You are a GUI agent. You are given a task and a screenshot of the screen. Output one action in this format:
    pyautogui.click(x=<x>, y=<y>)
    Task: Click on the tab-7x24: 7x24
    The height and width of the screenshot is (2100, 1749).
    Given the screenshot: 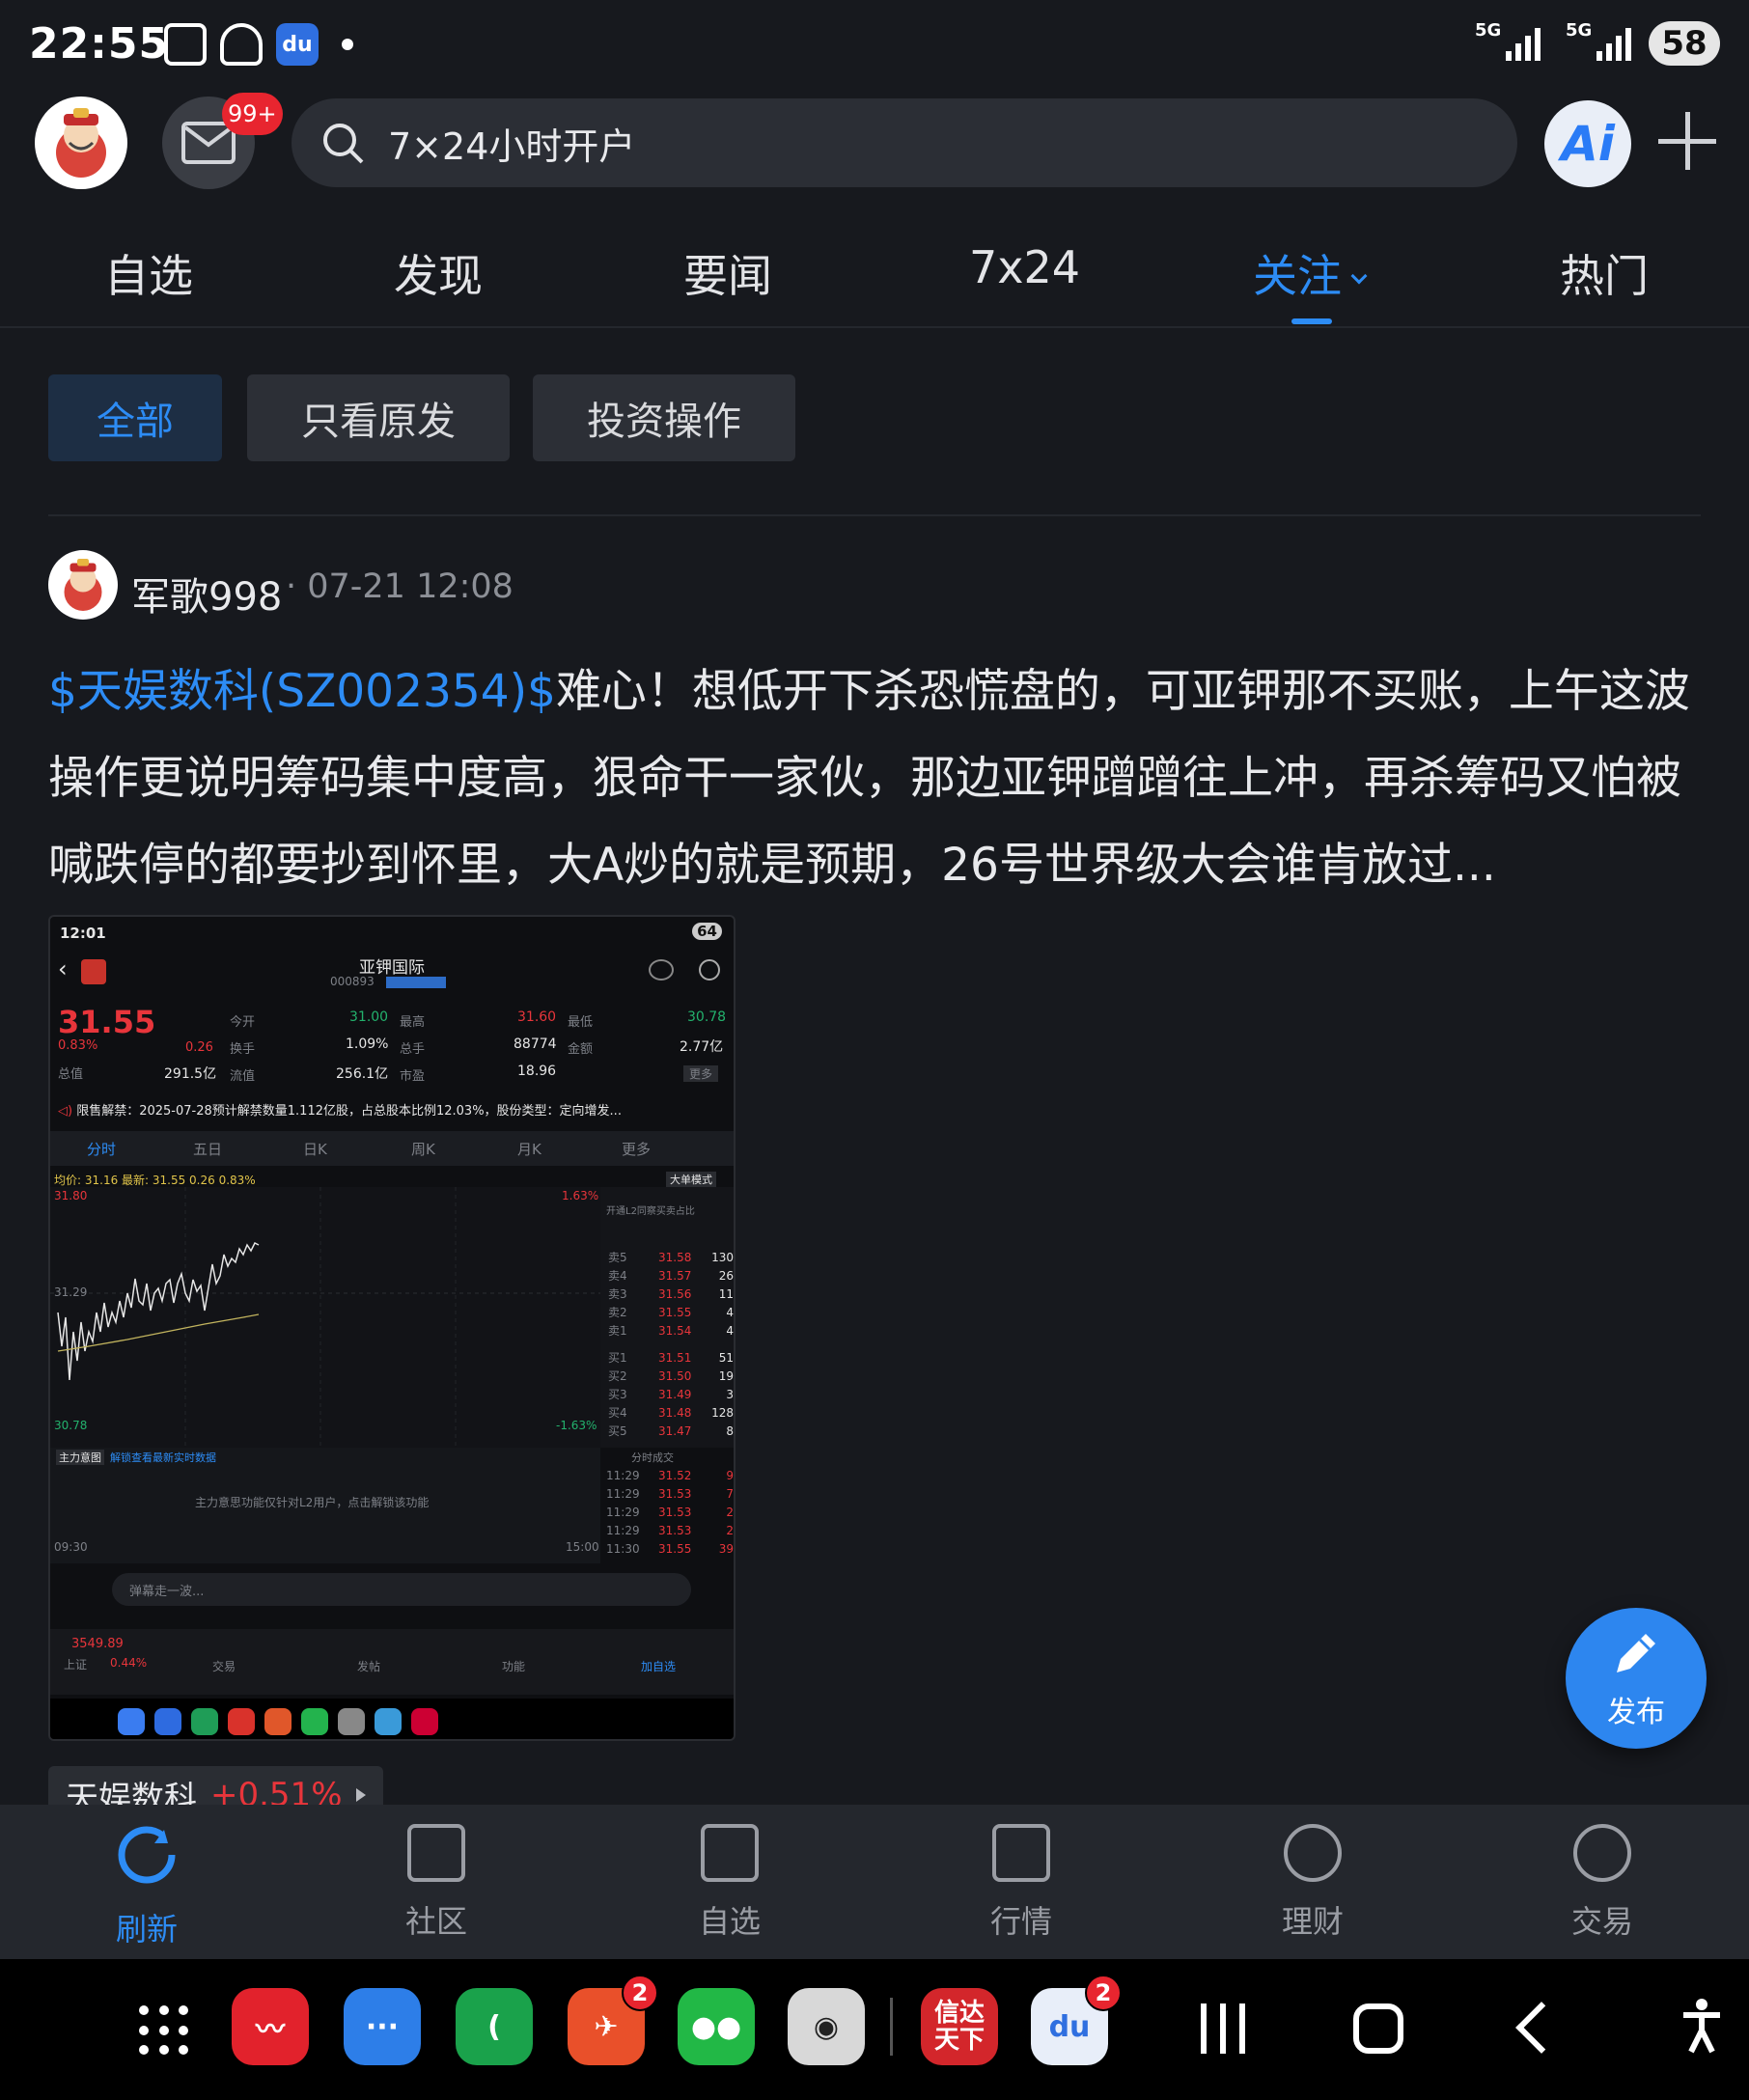 What is the action you would take?
    pyautogui.click(x=1024, y=267)
    